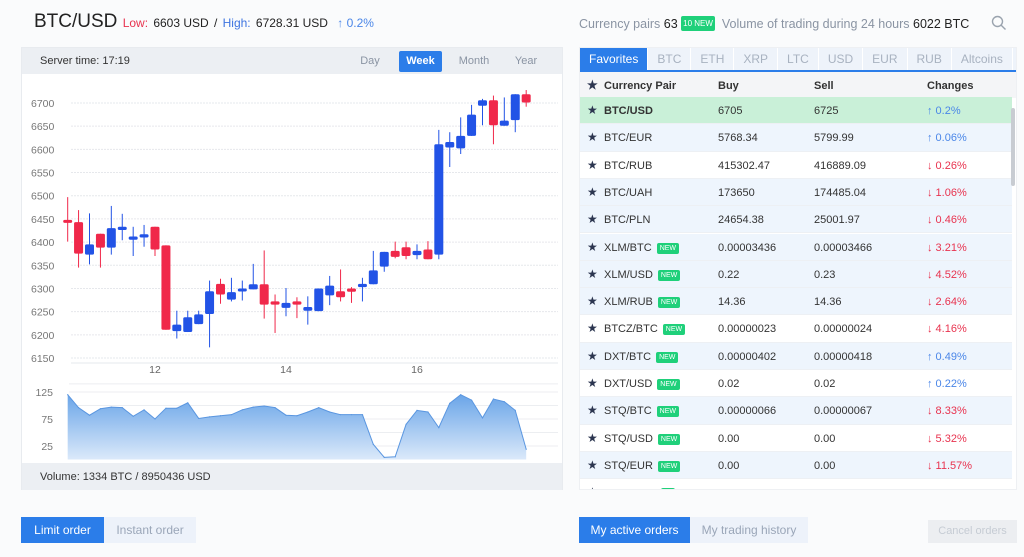 This screenshot has height=557, width=1024. Describe the element at coordinates (670, 59) in the screenshot. I see `tab-btc: BTC` at that location.